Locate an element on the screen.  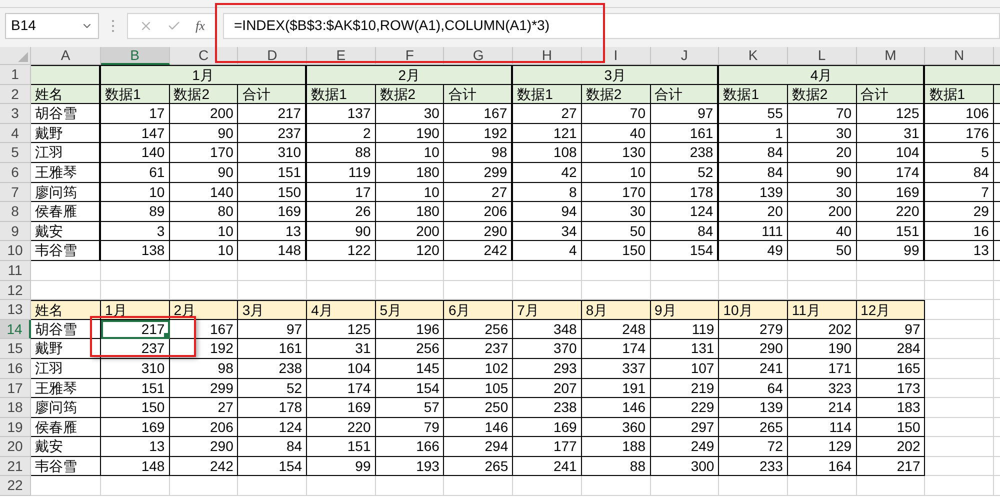
table-cell: 140 is located at coordinates (204, 192).